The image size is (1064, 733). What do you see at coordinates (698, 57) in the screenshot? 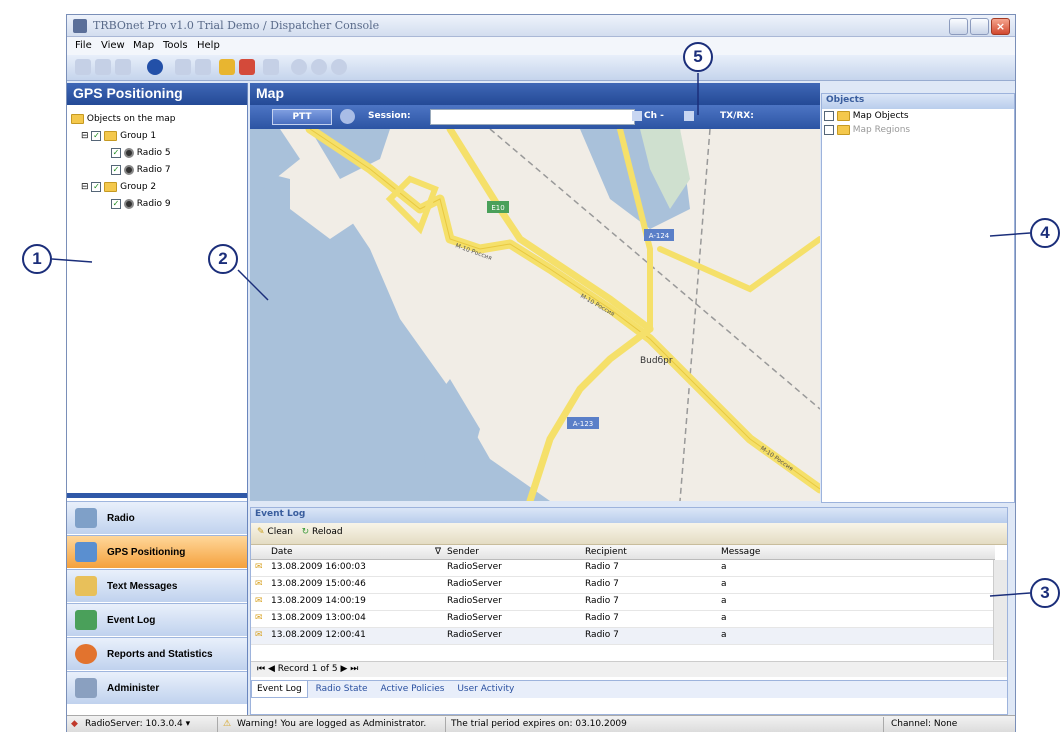
I see `callout-5: 5` at bounding box center [698, 57].